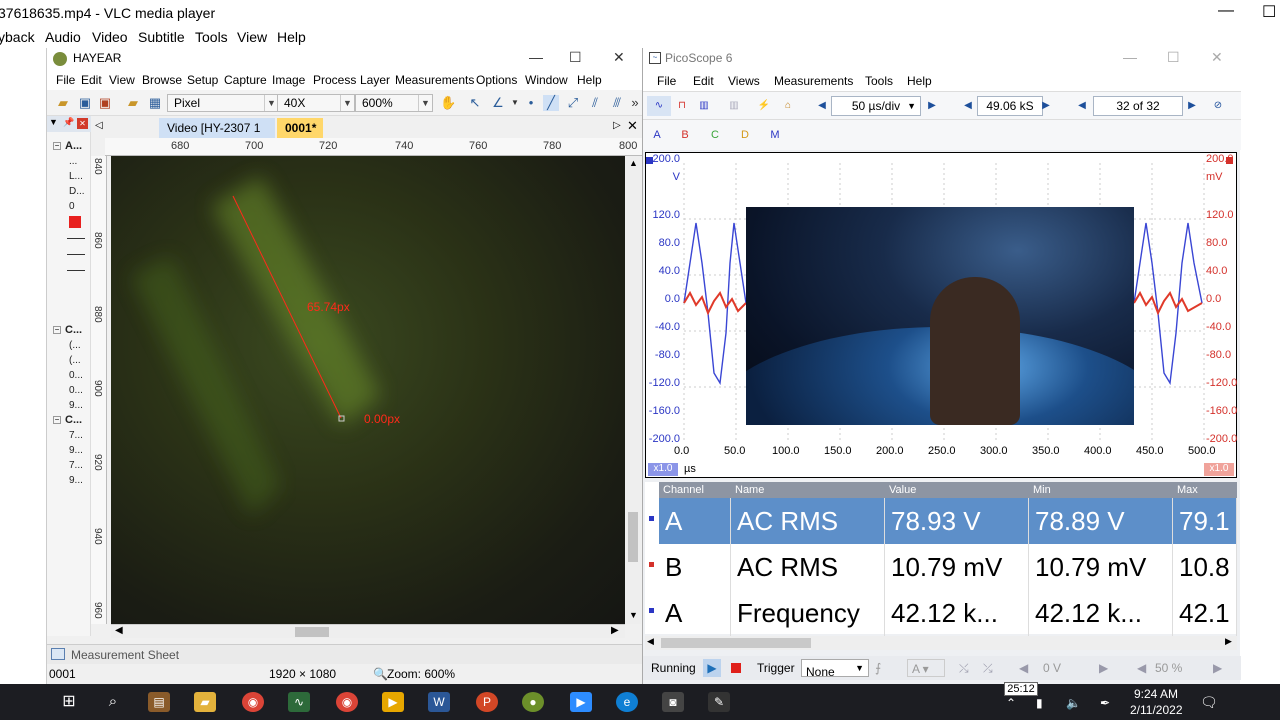 The width and height of the screenshot is (1280, 720). I want to click on pico-menu-help: Help, so click(919, 81).